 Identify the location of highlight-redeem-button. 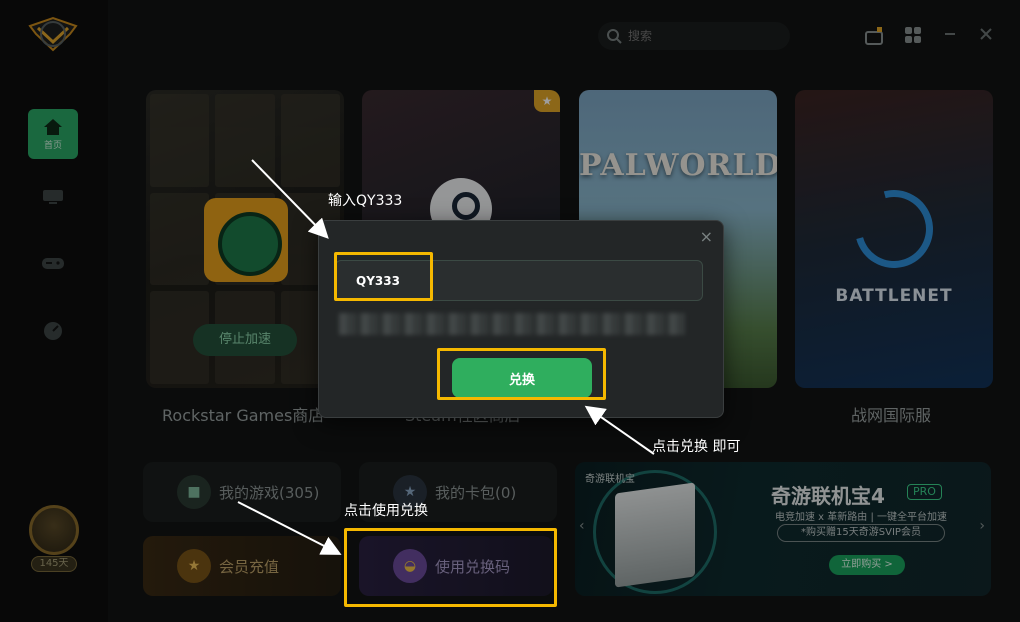
(521, 374).